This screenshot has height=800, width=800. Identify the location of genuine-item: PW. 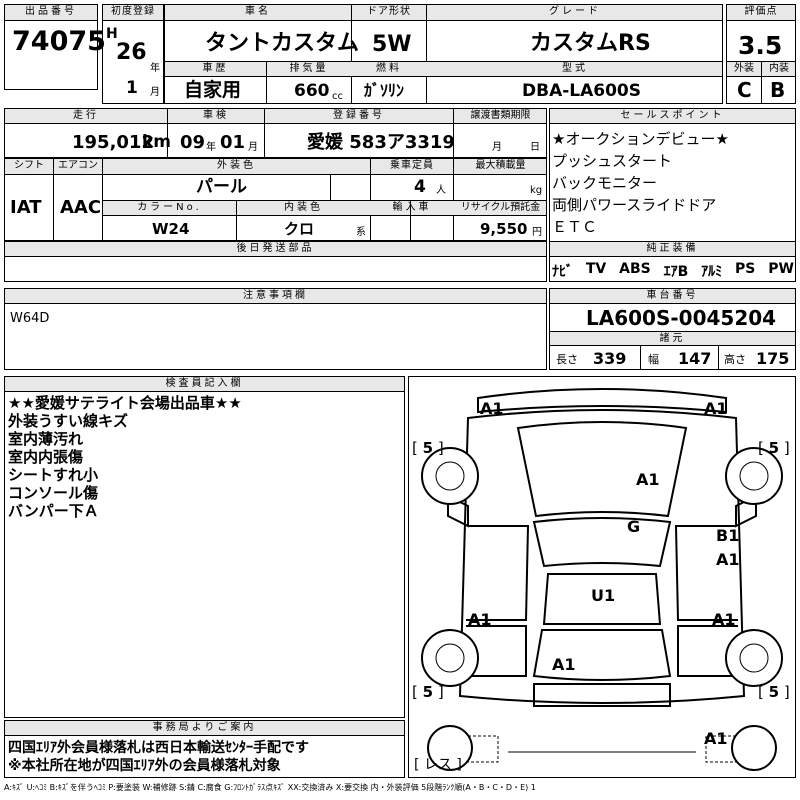
(781, 269).